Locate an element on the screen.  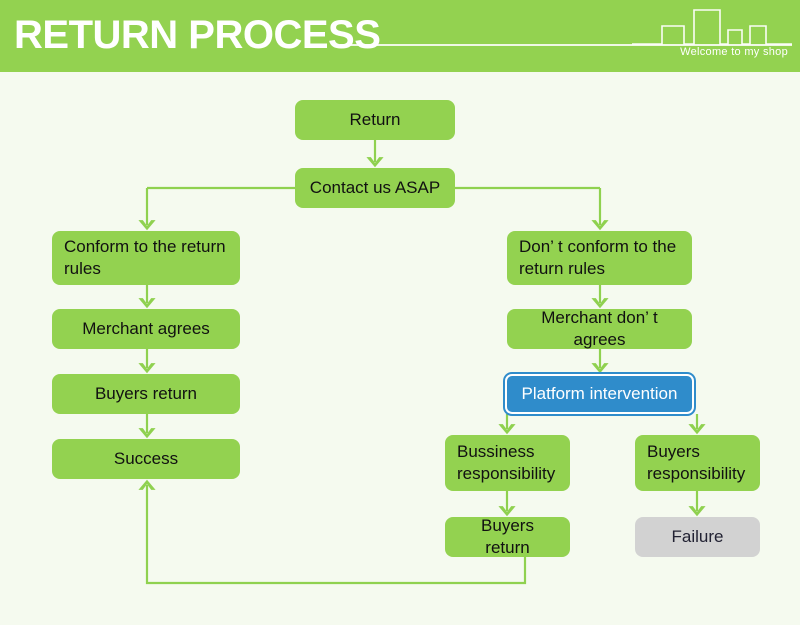
node-label: Merchant agrees is located at coordinates (146, 328).